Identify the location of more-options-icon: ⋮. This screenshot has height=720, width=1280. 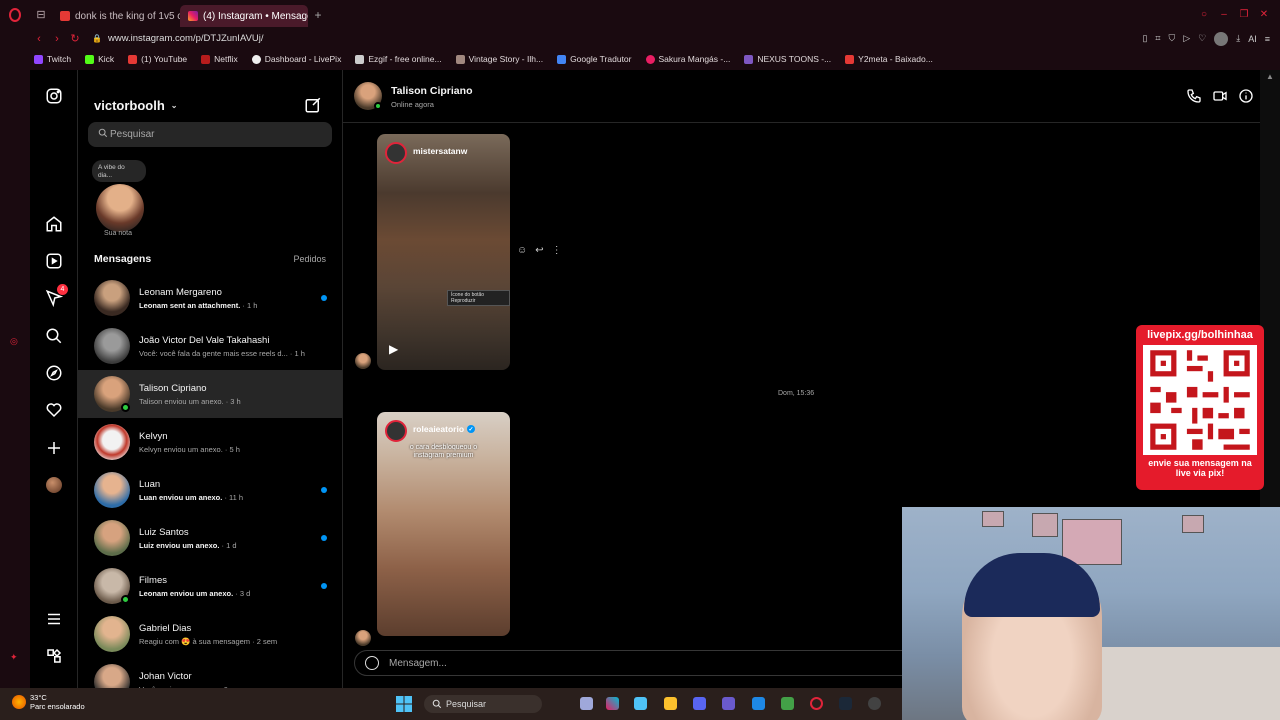
(557, 250).